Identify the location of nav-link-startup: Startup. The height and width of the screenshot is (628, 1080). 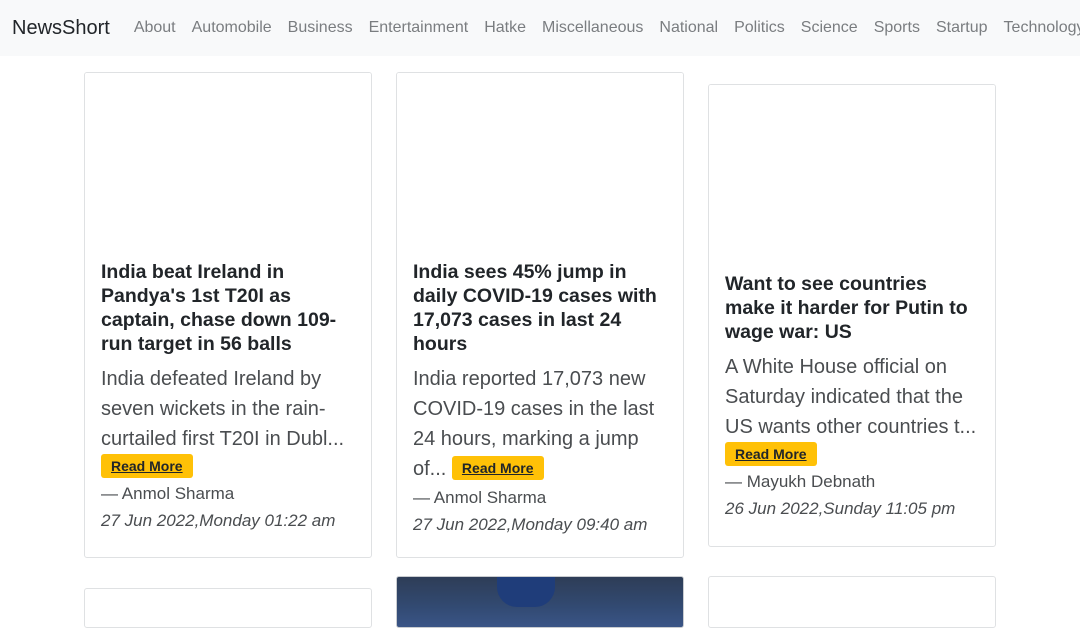
(962, 28).